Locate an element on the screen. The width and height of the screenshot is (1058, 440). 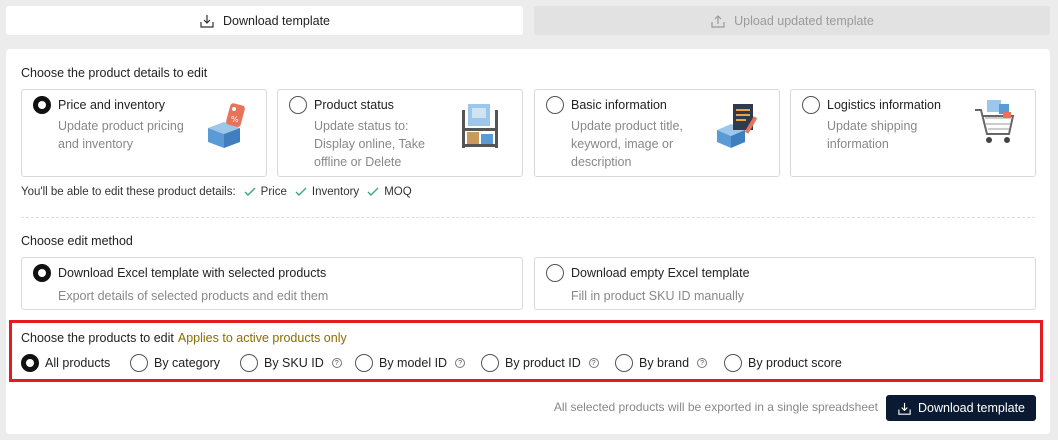
tab-upload-template: Upload updated template is located at coordinates (792, 20).